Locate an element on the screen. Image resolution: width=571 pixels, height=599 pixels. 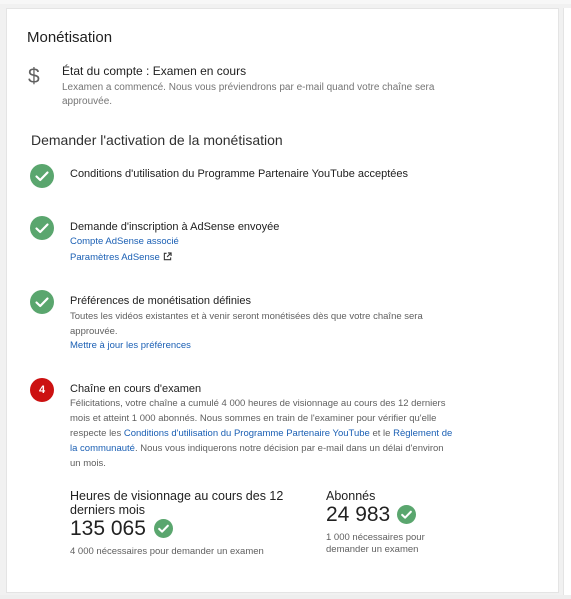
bottom-divider is located at coordinates (285, 597).